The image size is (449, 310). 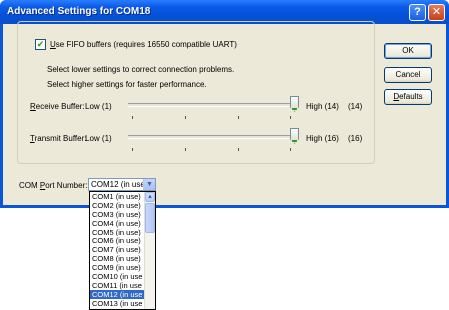 I want to click on receive-low-label: Low (1), so click(x=98, y=106).